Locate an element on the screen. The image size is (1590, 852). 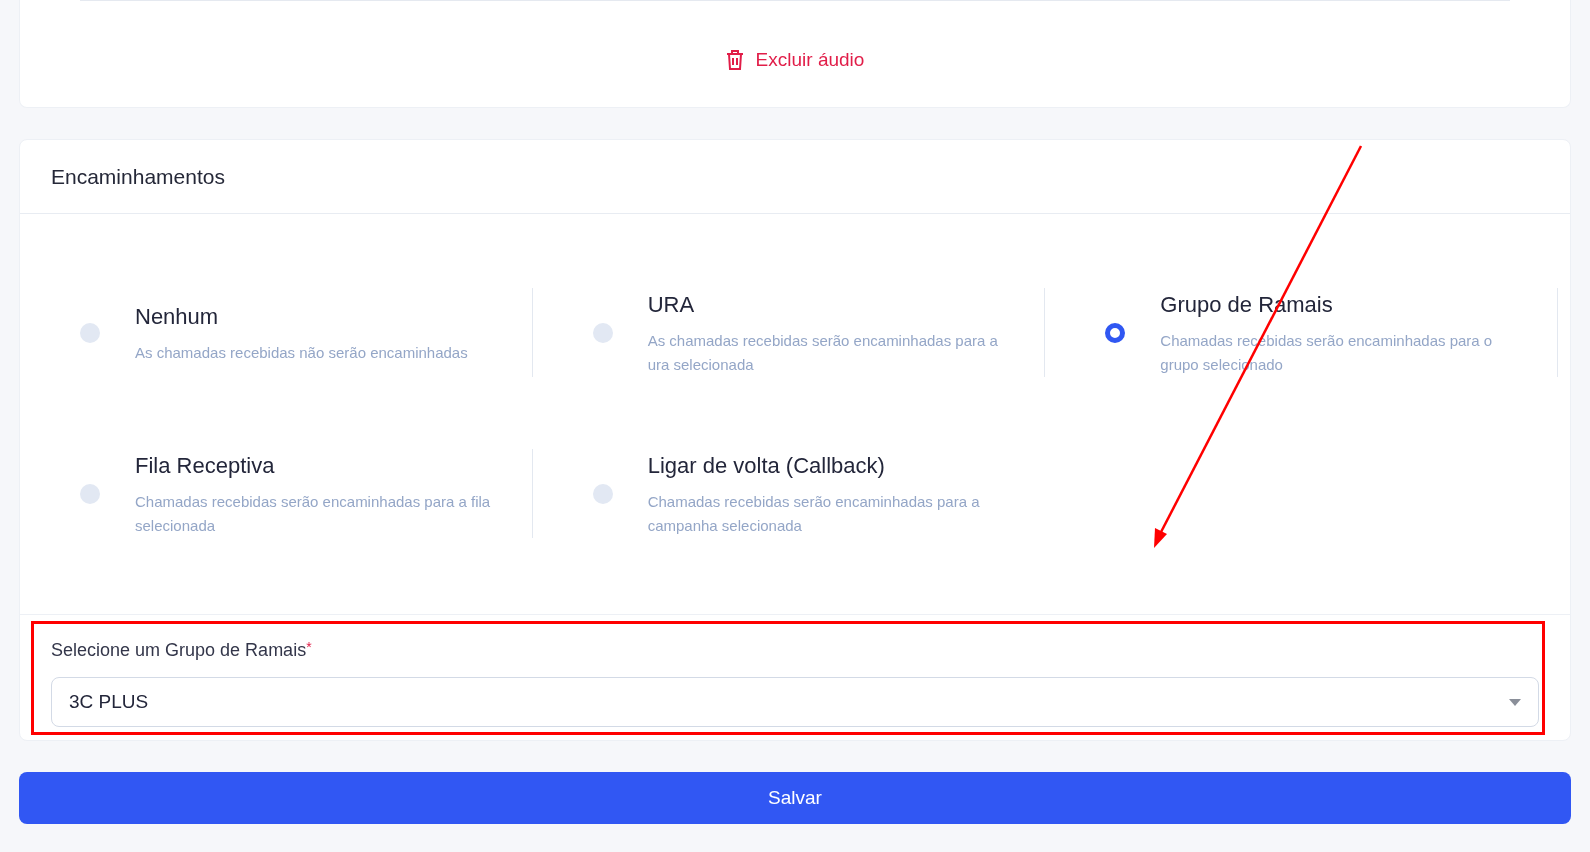
forwarding-option: Fila Receptiva Chamadas recebidas serão encaminhadas para a fila selecionada is located at coordinates (276, 493).